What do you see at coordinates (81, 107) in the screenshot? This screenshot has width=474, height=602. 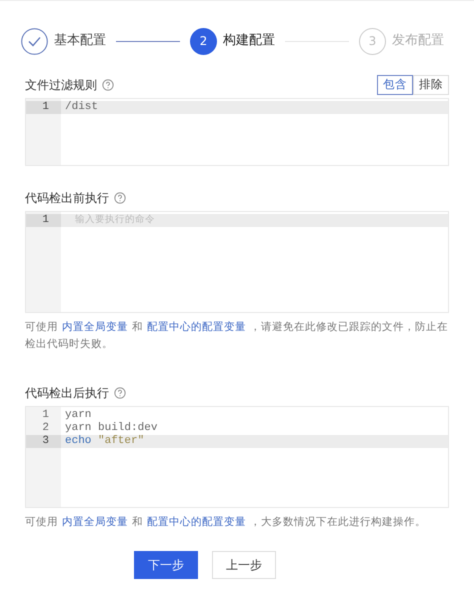 I see `code-line: /dist` at bounding box center [81, 107].